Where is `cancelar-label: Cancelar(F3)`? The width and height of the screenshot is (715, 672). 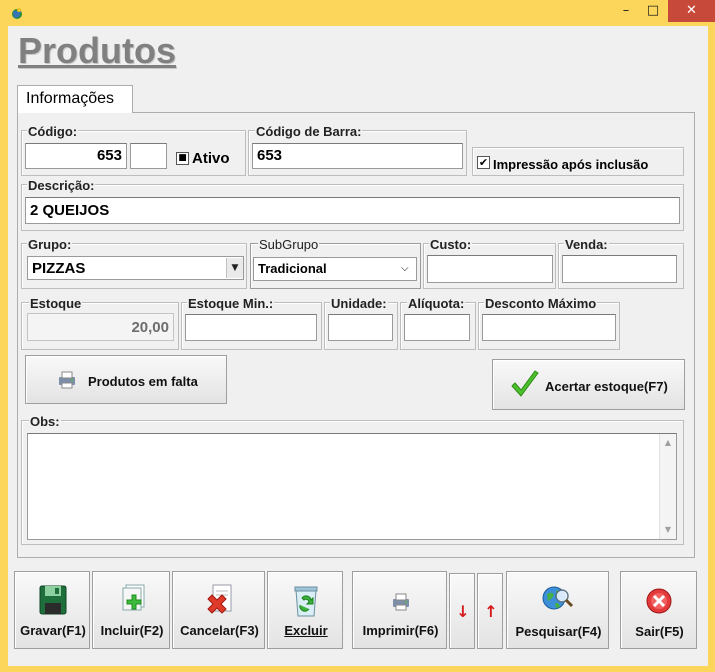
cancelar-label: Cancelar(F3) is located at coordinates (219, 630).